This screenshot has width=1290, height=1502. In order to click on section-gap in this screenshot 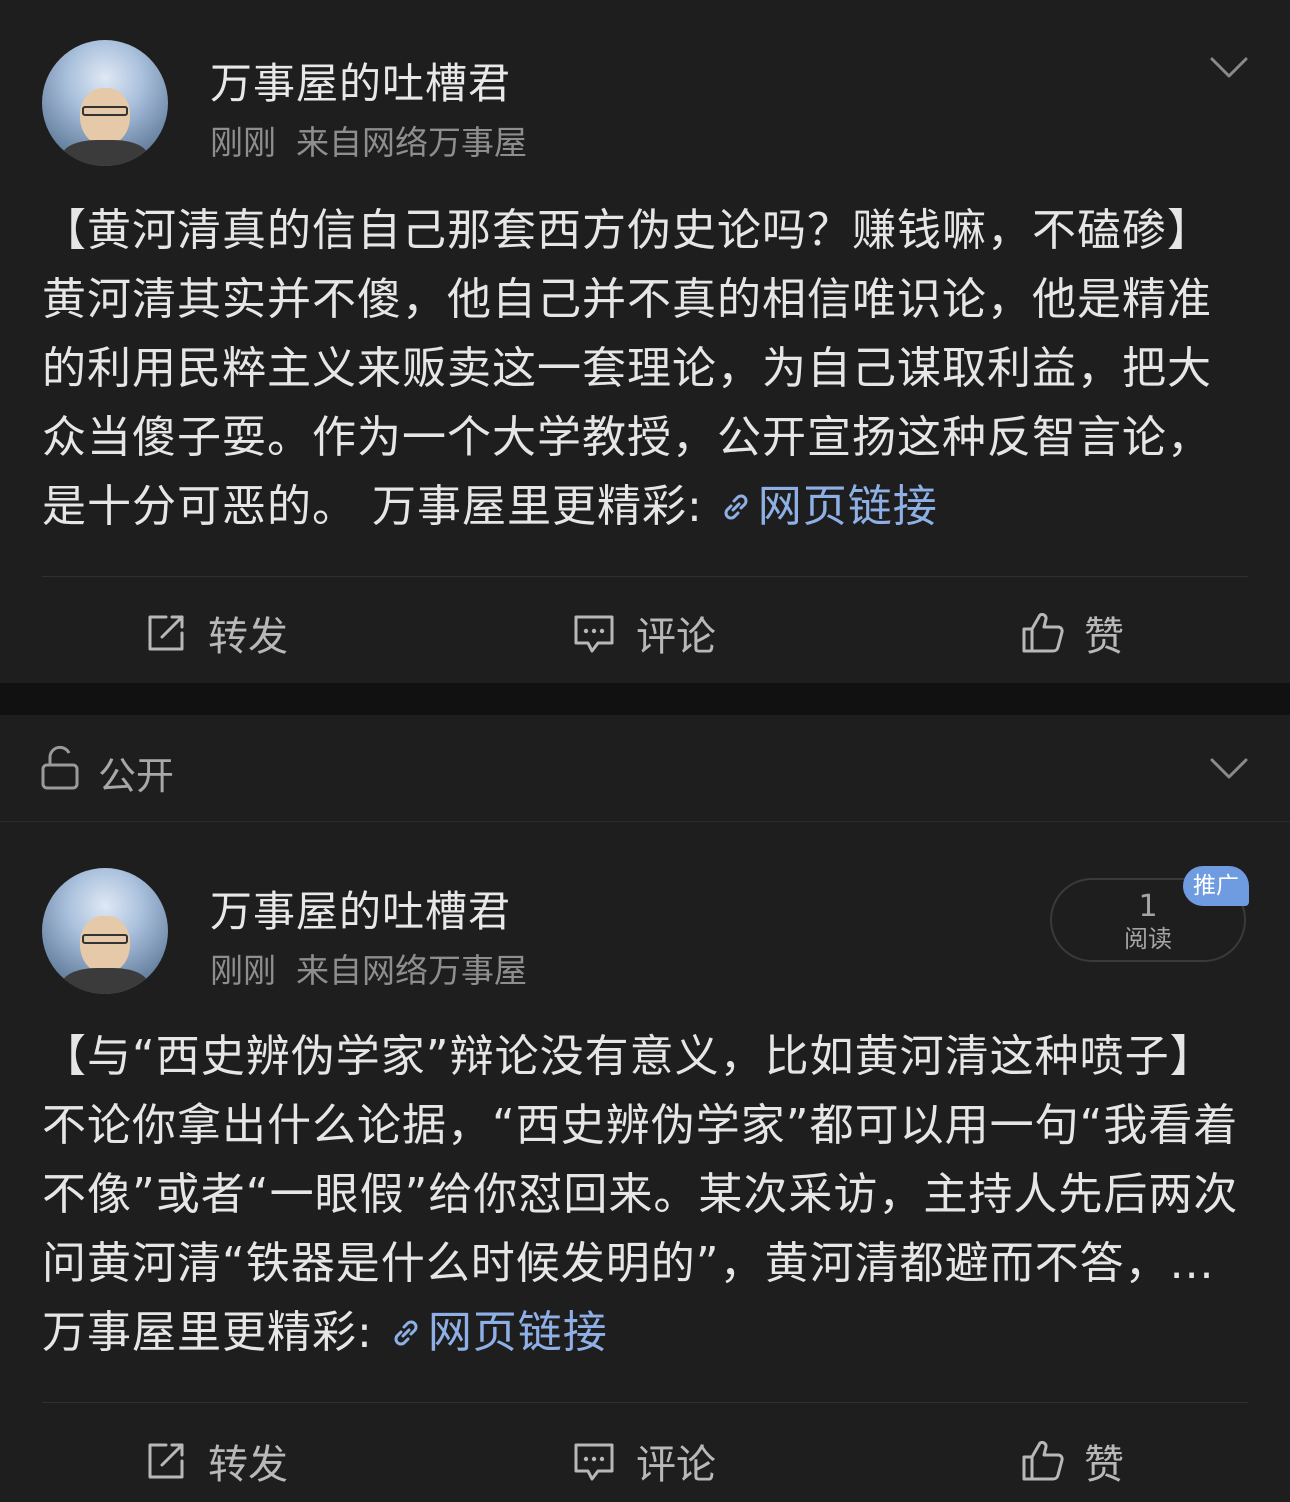, I will do `click(645, 699)`.